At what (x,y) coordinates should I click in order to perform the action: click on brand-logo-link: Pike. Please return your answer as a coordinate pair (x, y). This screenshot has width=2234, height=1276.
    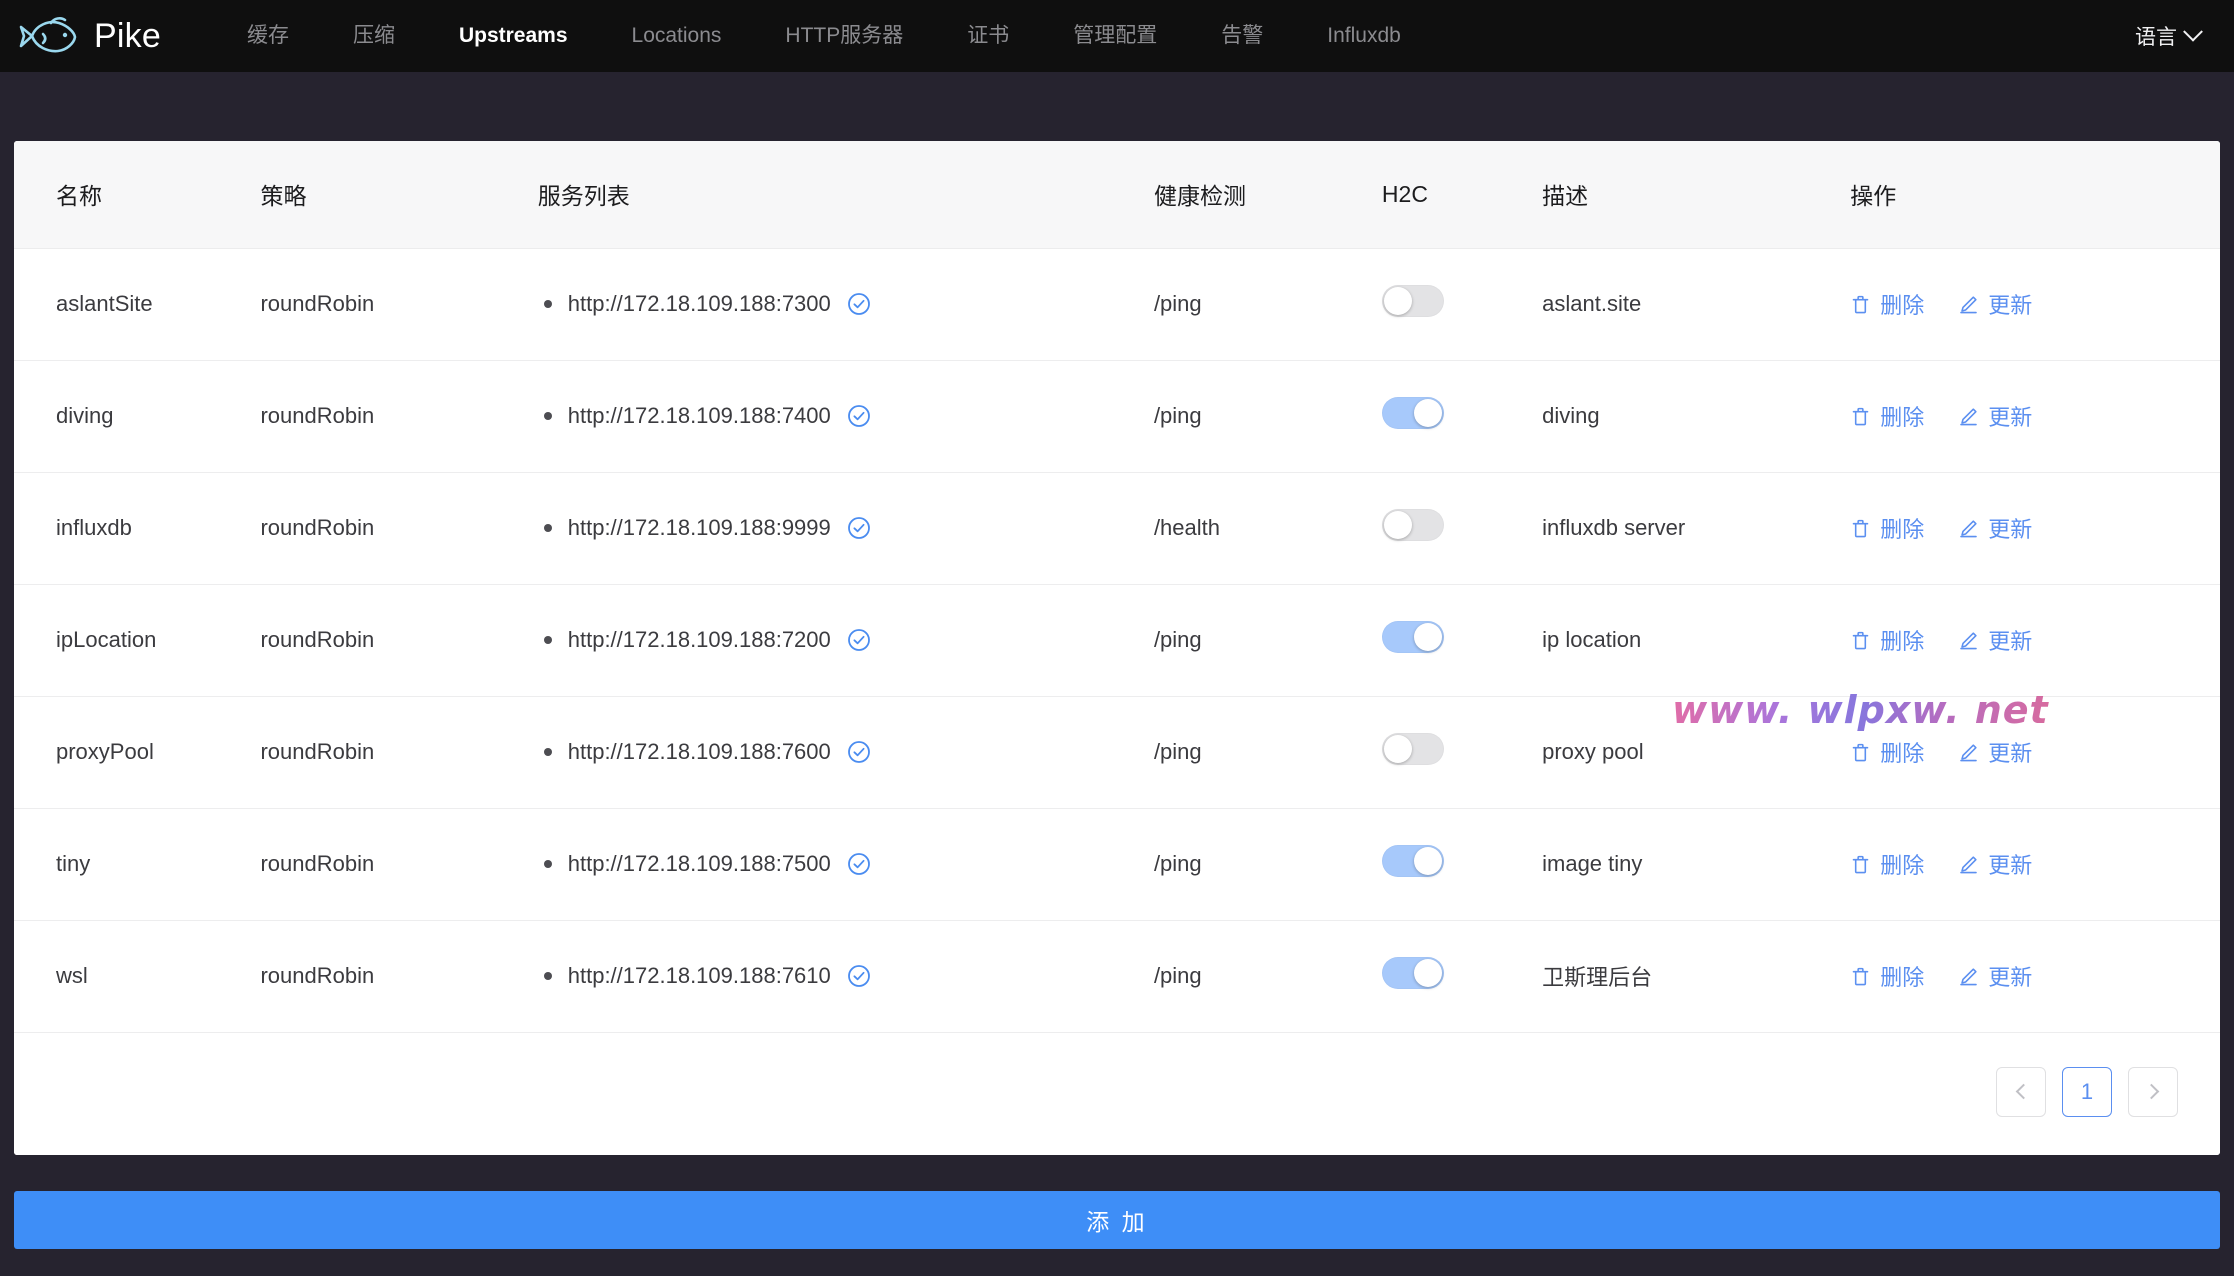
    Looking at the image, I should click on (89, 36).